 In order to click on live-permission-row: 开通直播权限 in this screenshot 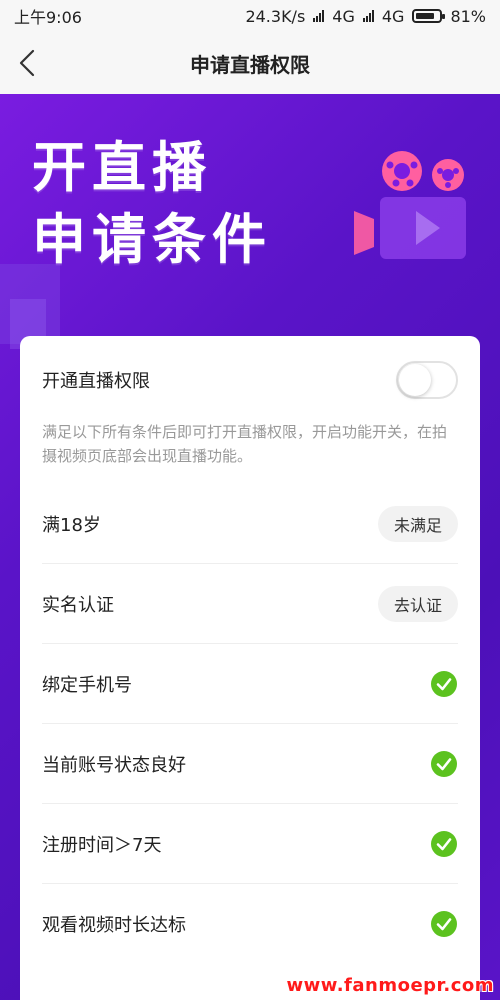, I will do `click(250, 380)`.